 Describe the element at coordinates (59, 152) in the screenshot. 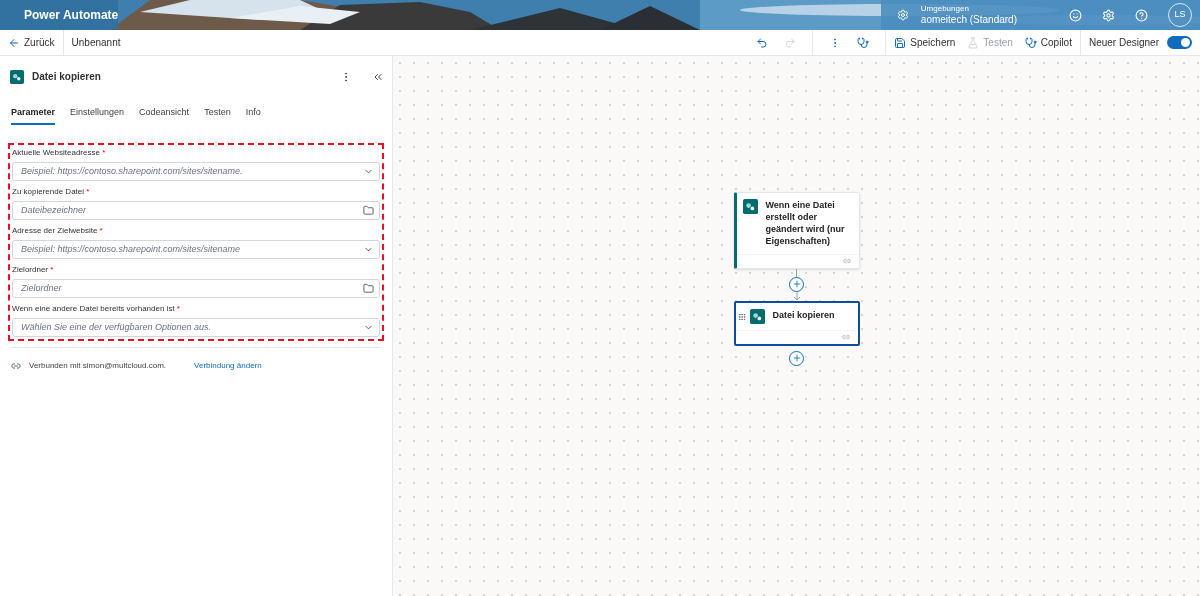

I see `field-label: Aktuelle Websiteadresse *` at that location.